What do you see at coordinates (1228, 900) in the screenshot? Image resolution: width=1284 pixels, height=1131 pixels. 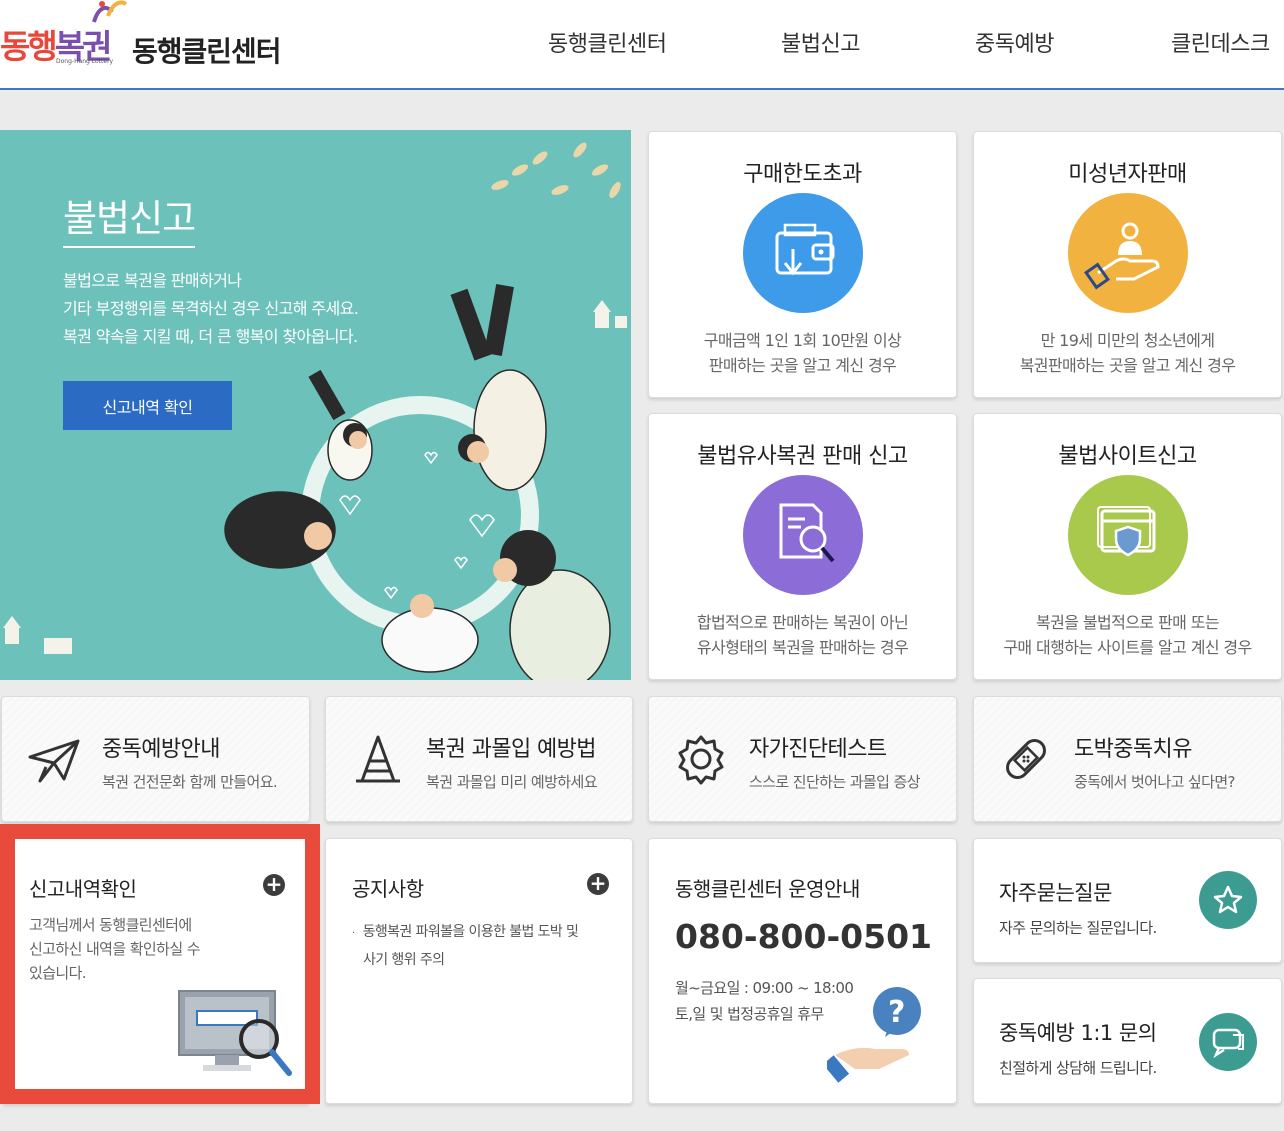 I see `star-icon` at bounding box center [1228, 900].